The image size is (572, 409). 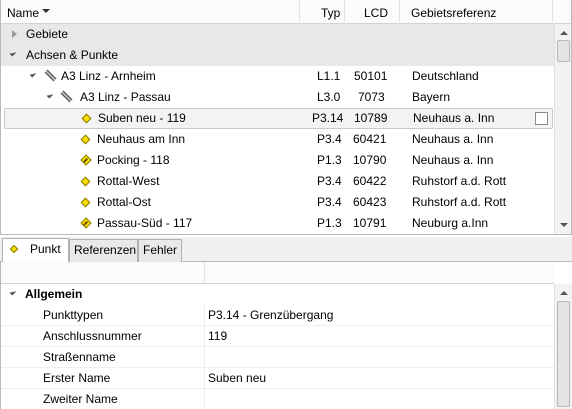 What do you see at coordinates (277, 357) in the screenshot?
I see `property-row: Straßenname` at bounding box center [277, 357].